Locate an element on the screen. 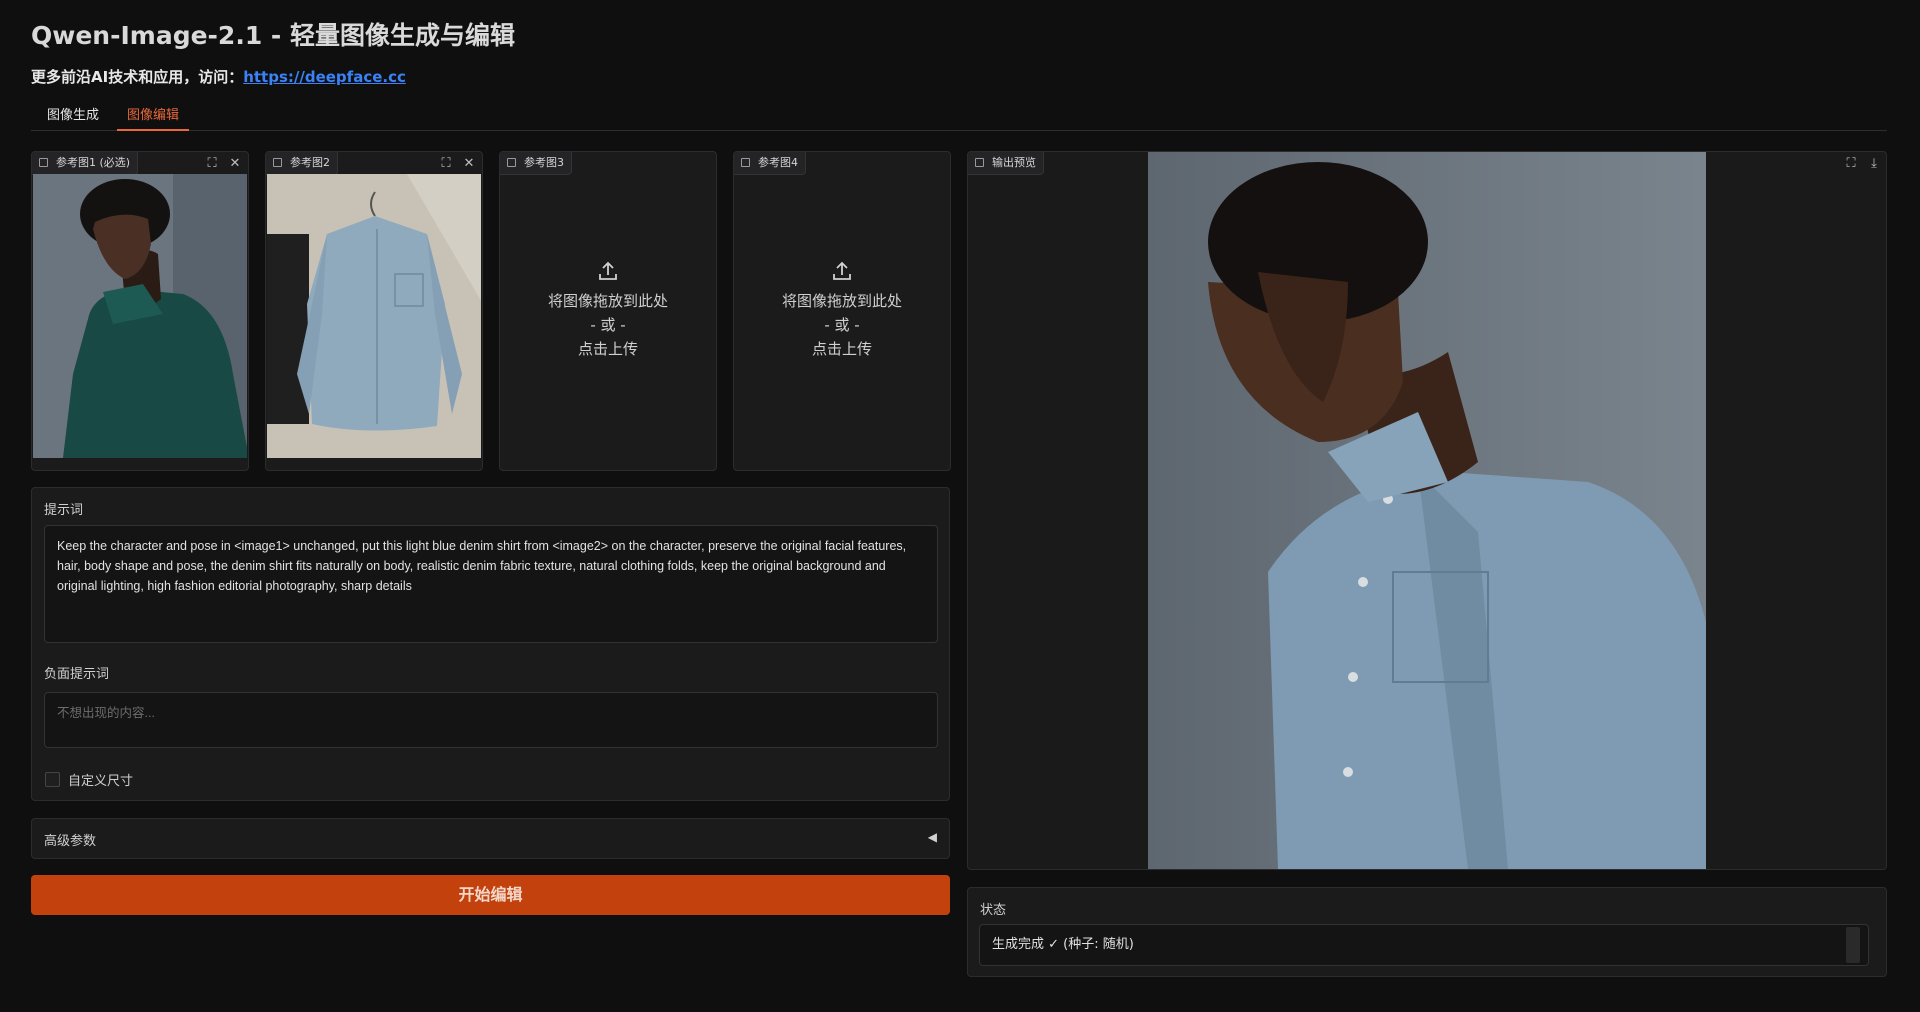  reference-image-4-dropzone: 参考图4 将图像拖放到此处 - 或 - 点击上传 is located at coordinates (842, 311).